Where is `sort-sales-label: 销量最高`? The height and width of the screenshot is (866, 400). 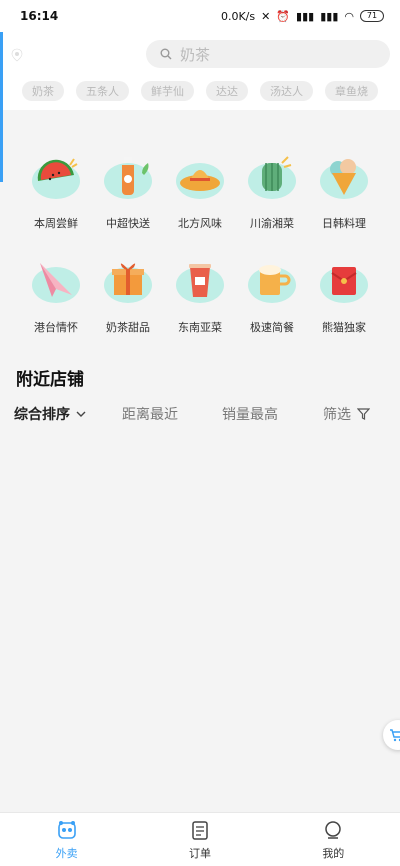 sort-sales-label: 销量最高 is located at coordinates (250, 415).